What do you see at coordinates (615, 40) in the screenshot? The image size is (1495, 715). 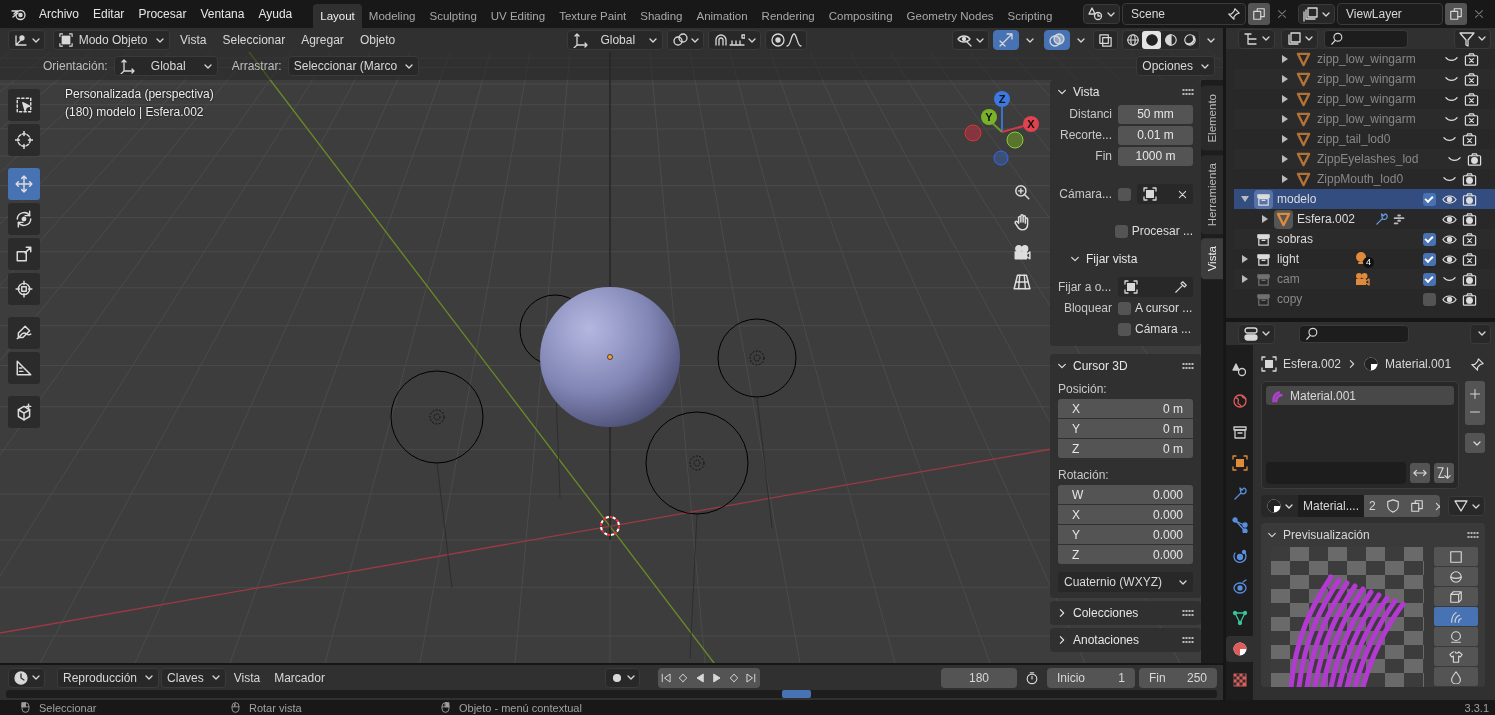 I see `transform-orientation-dropdown: Global` at bounding box center [615, 40].